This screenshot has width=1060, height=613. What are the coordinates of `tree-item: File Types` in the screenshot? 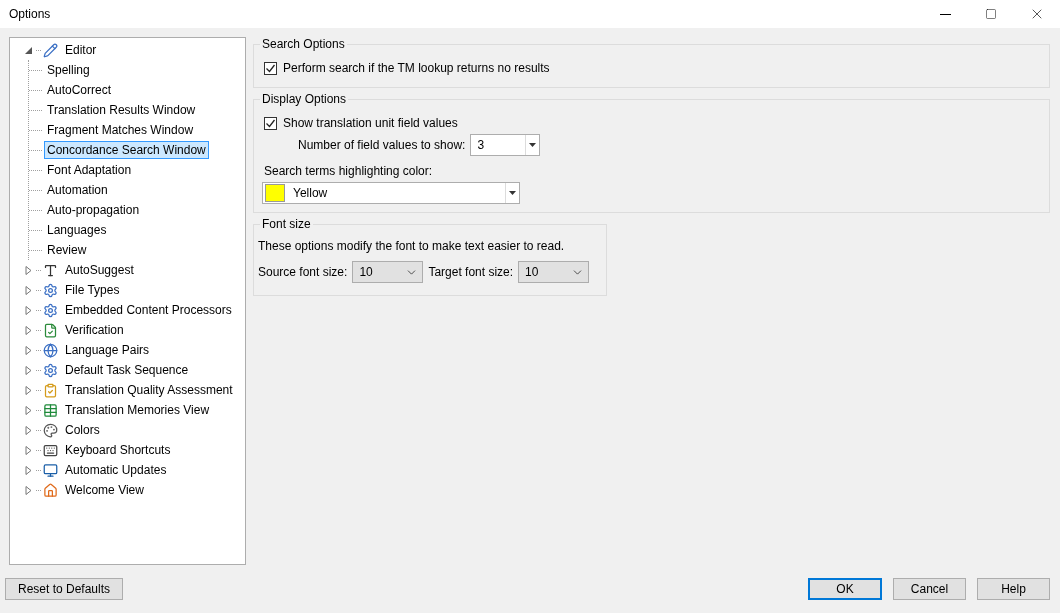 It's located at (92, 290).